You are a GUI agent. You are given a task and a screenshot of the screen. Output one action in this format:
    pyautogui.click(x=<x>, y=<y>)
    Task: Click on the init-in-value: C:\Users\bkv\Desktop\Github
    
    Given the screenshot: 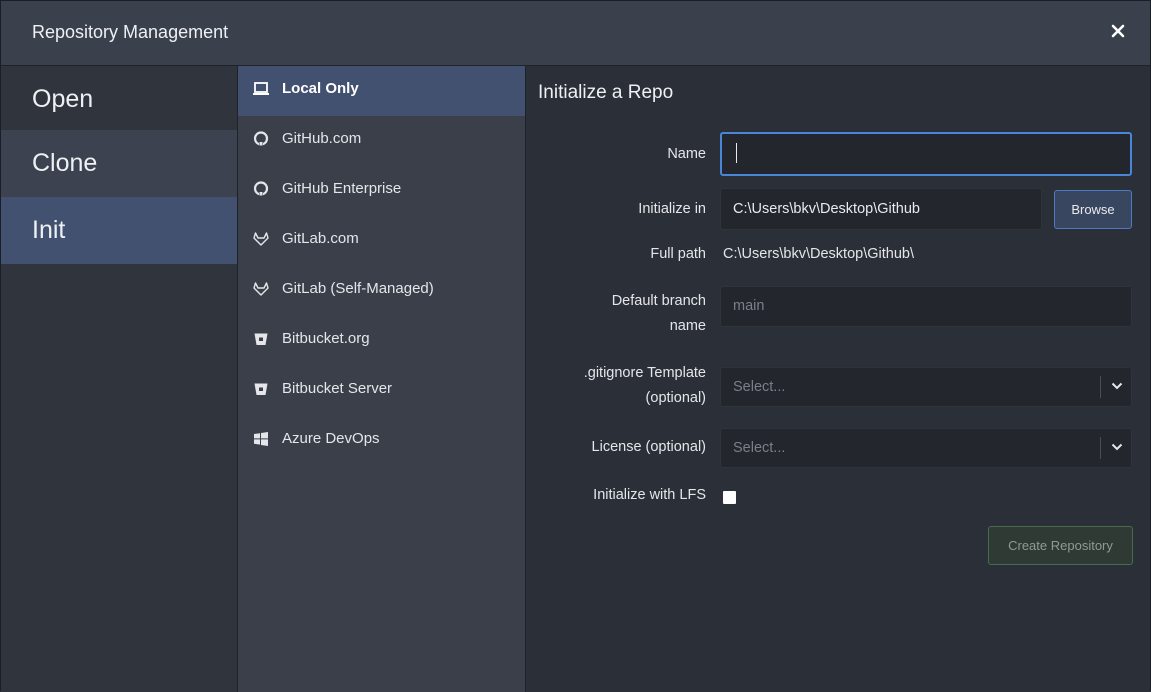 What is the action you would take?
    pyautogui.click(x=826, y=209)
    